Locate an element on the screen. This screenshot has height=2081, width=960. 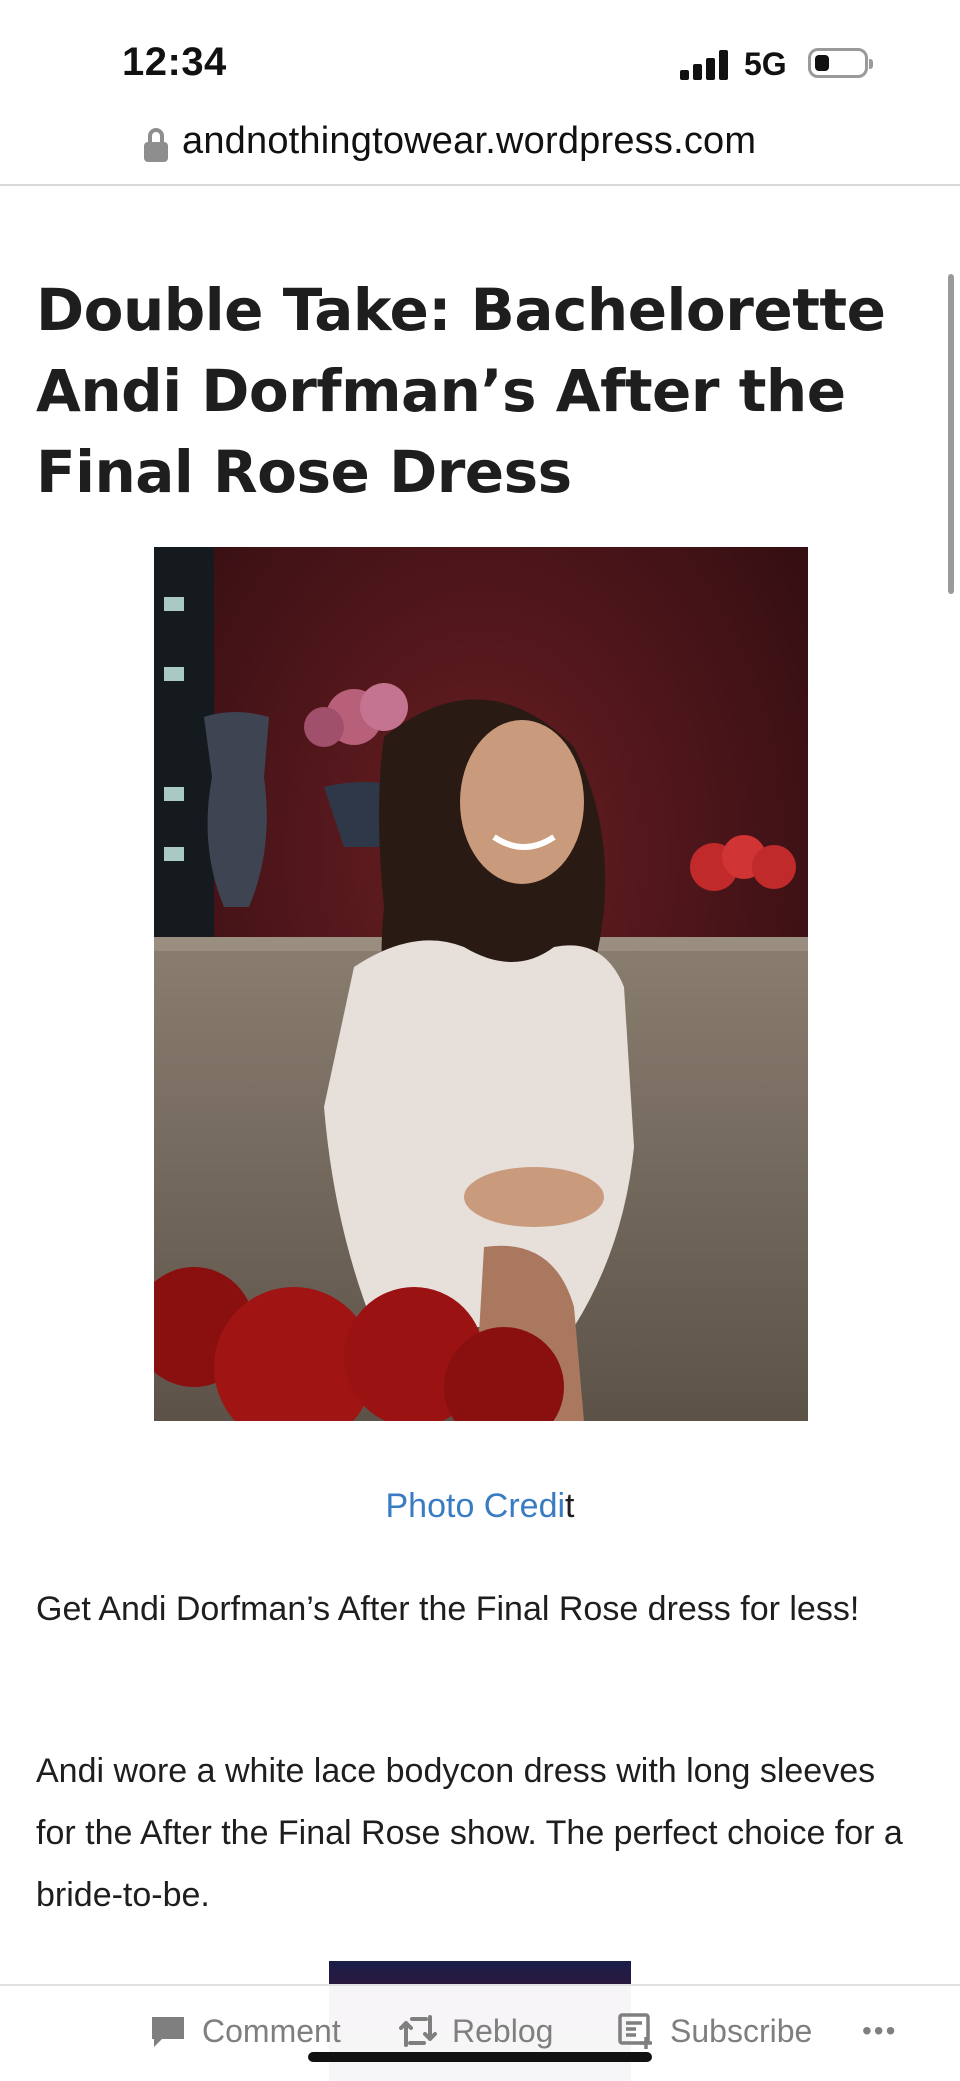
photo-credit-link: Photo Credi is located at coordinates (476, 1506).